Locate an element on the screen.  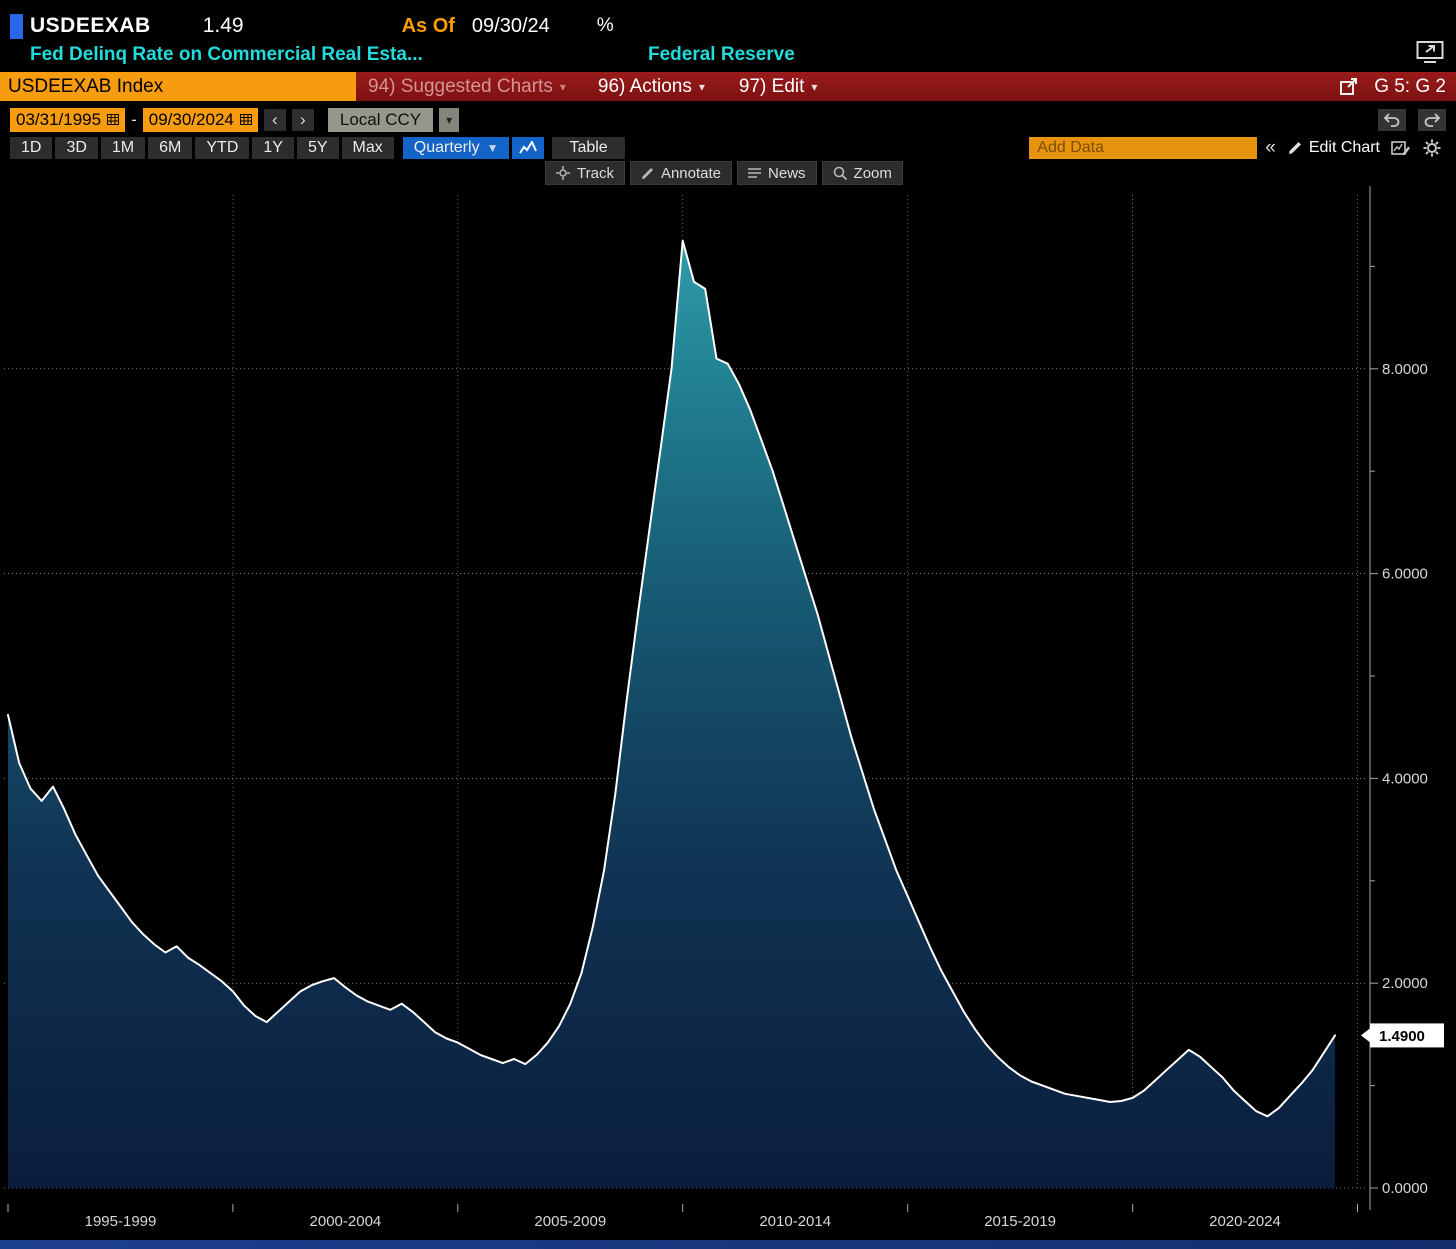
annotate-button: Annotate is located at coordinates (681, 173).